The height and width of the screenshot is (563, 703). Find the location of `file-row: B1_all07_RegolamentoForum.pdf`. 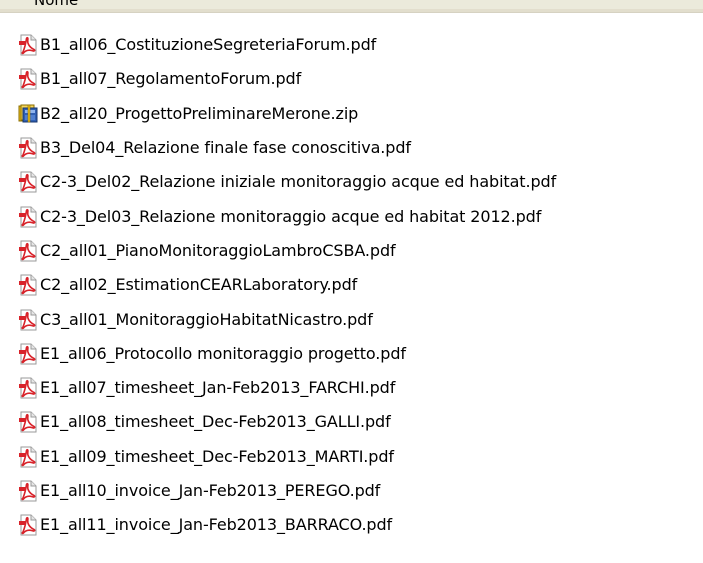

file-row: B1_all07_RegolamentoForum.pdf is located at coordinates (351, 79).